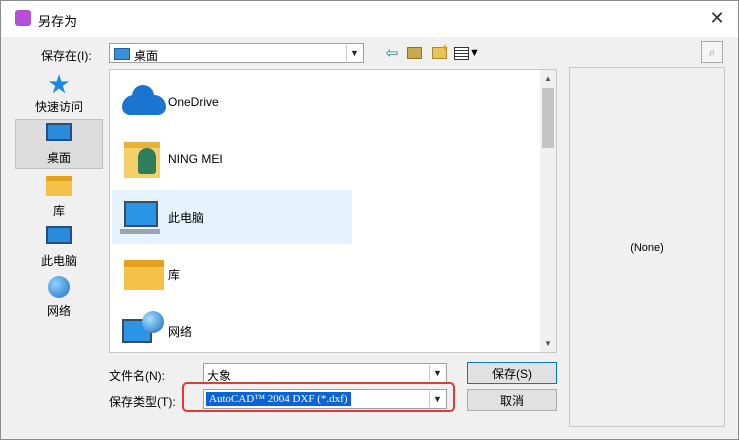  What do you see at coordinates (58, 211) in the screenshot?
I see `place-label: 库` at bounding box center [58, 211].